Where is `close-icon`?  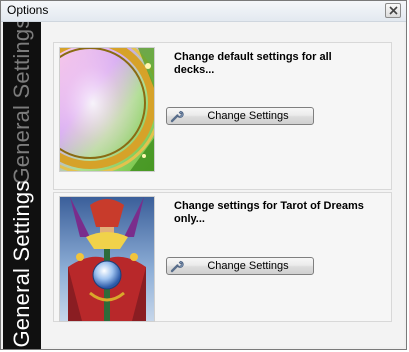
close-icon is located at coordinates (393, 10).